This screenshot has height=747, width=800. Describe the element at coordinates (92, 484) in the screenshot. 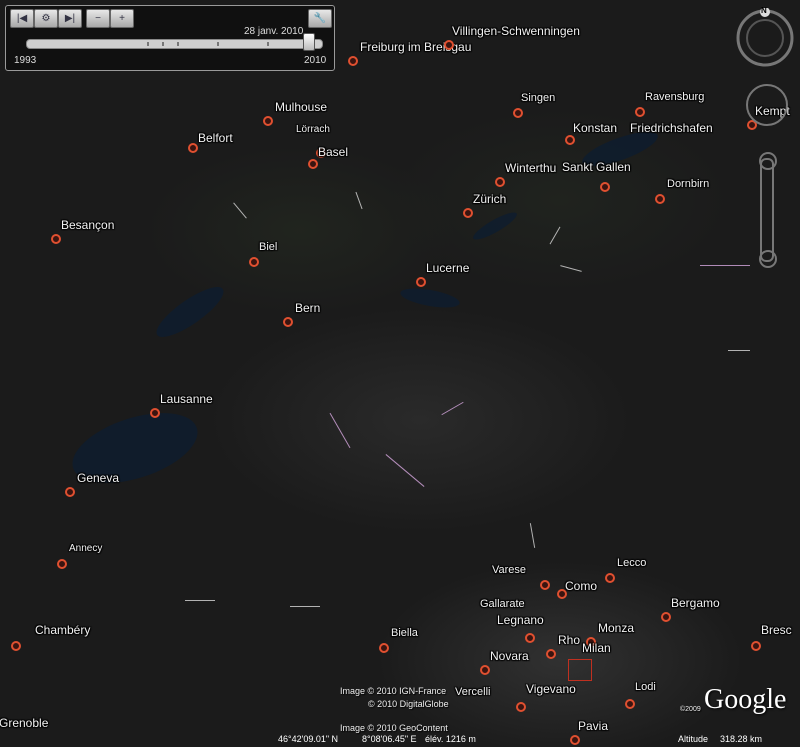

I see `city-marker: Geneva` at that location.